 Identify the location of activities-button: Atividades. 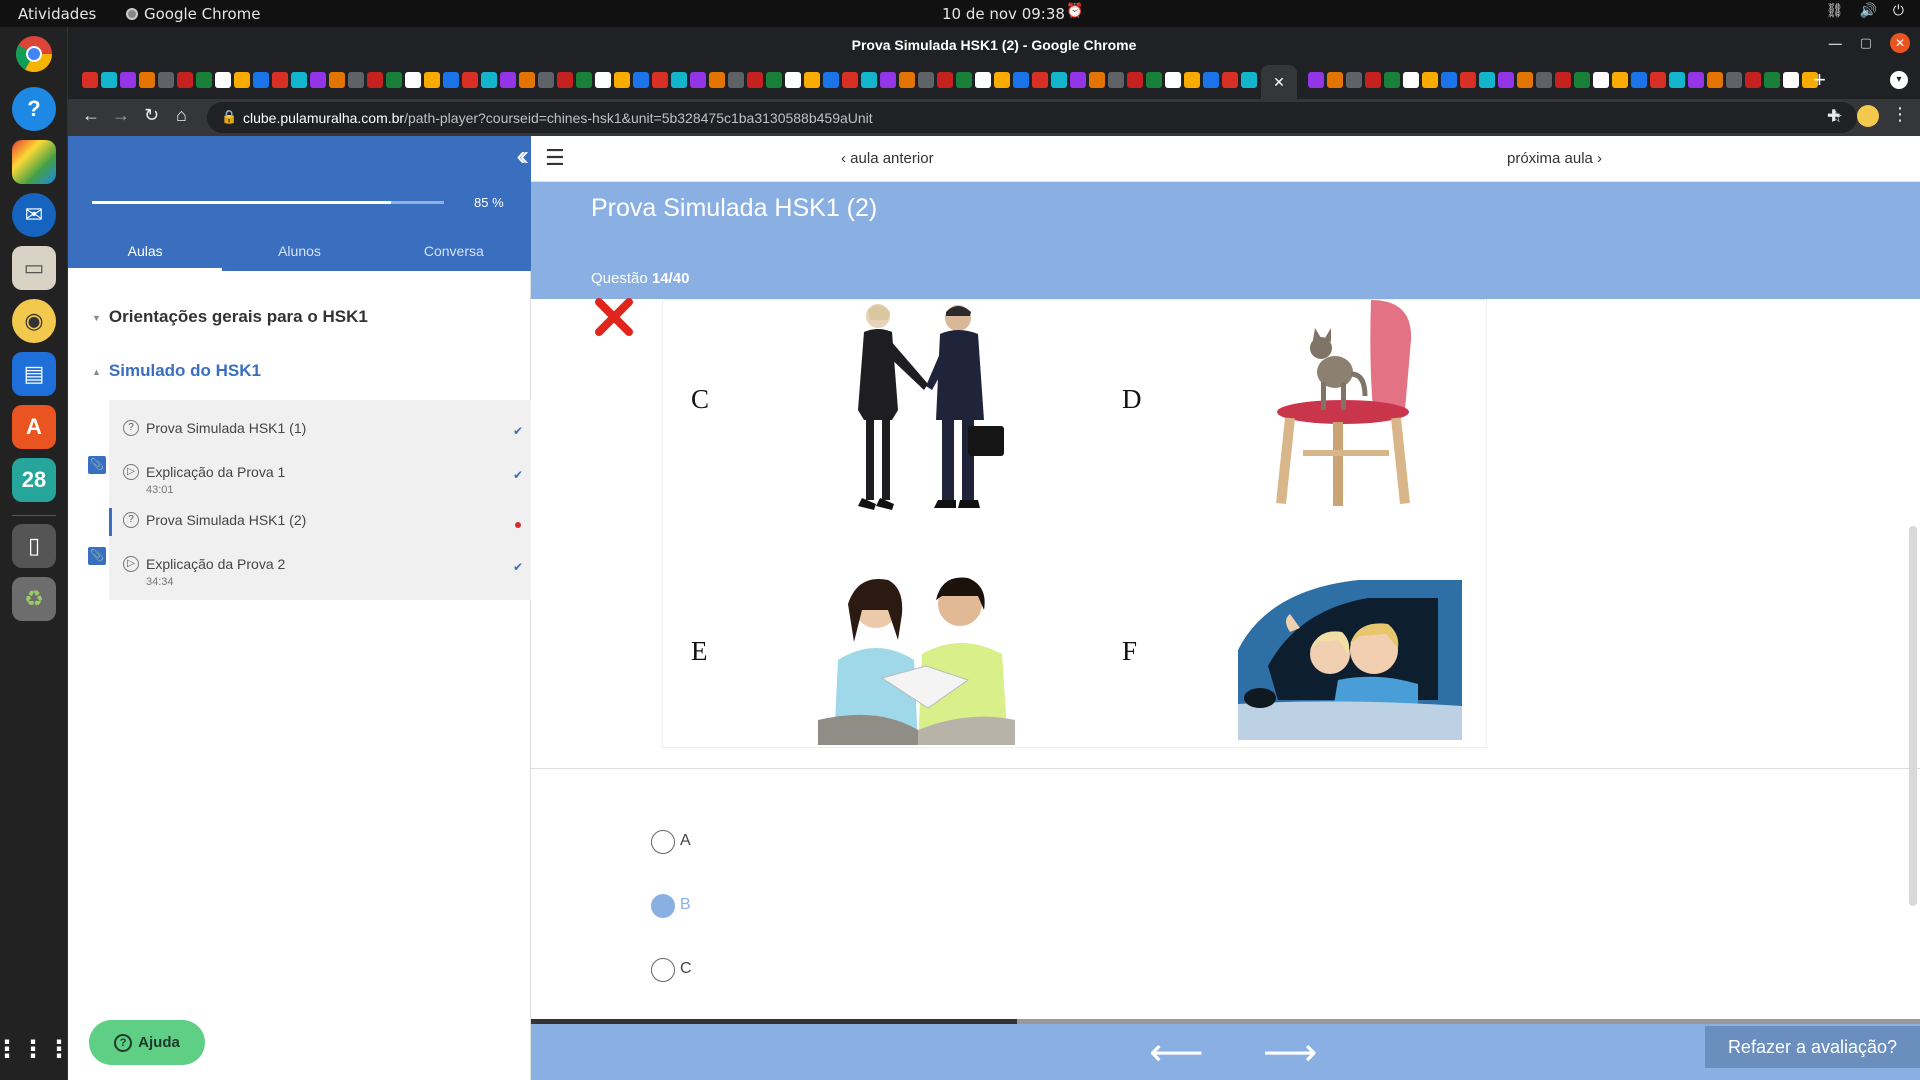
(57, 14).